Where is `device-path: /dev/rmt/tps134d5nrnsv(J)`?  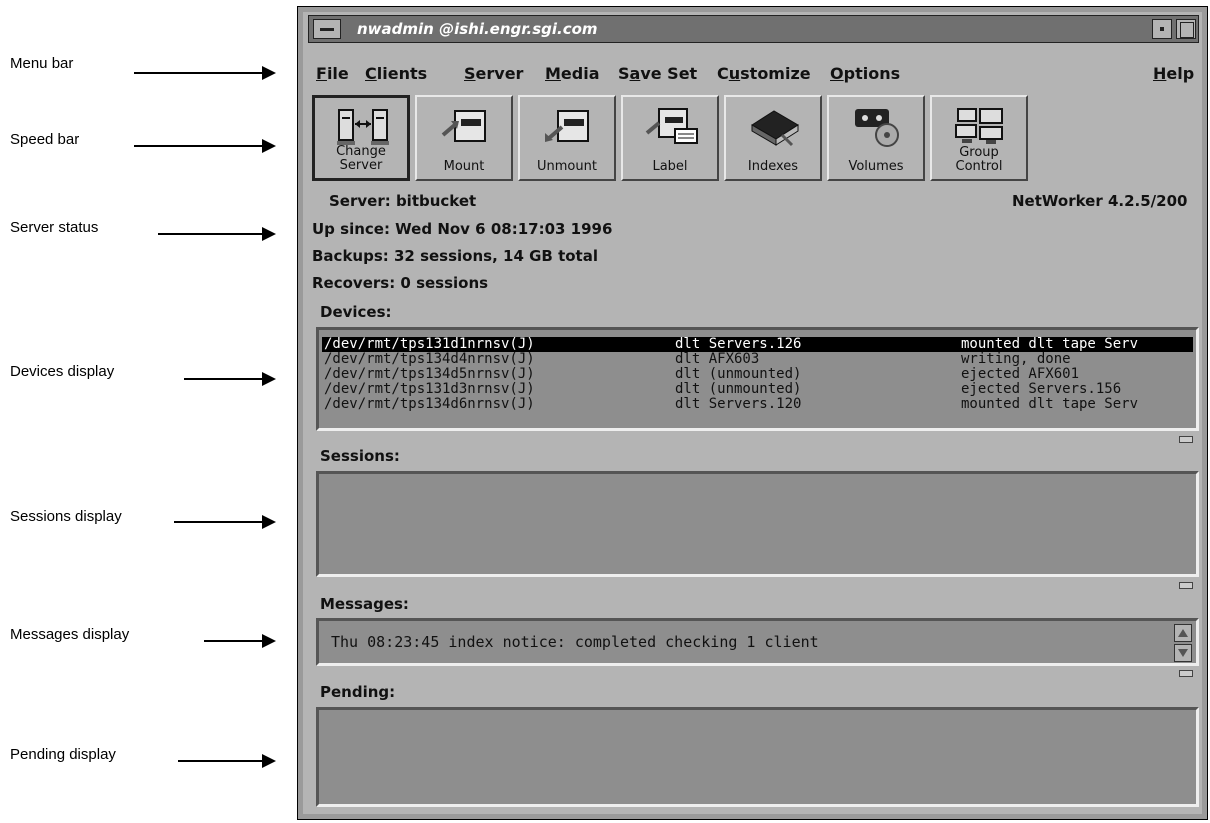 device-path: /dev/rmt/tps134d5nrnsv(J) is located at coordinates (429, 374).